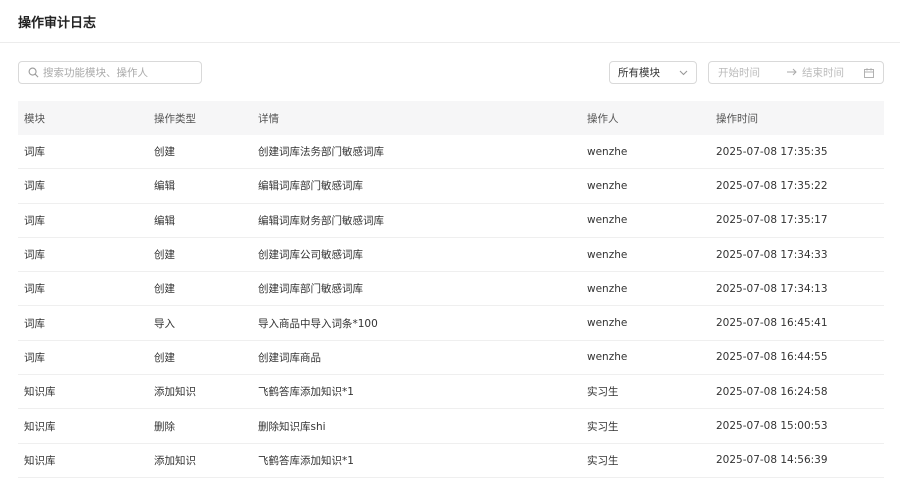 The image size is (900, 488). What do you see at coordinates (450, 73) in the screenshot?
I see `filter-toolbar: 所有模块 开始时间 结束时间` at bounding box center [450, 73].